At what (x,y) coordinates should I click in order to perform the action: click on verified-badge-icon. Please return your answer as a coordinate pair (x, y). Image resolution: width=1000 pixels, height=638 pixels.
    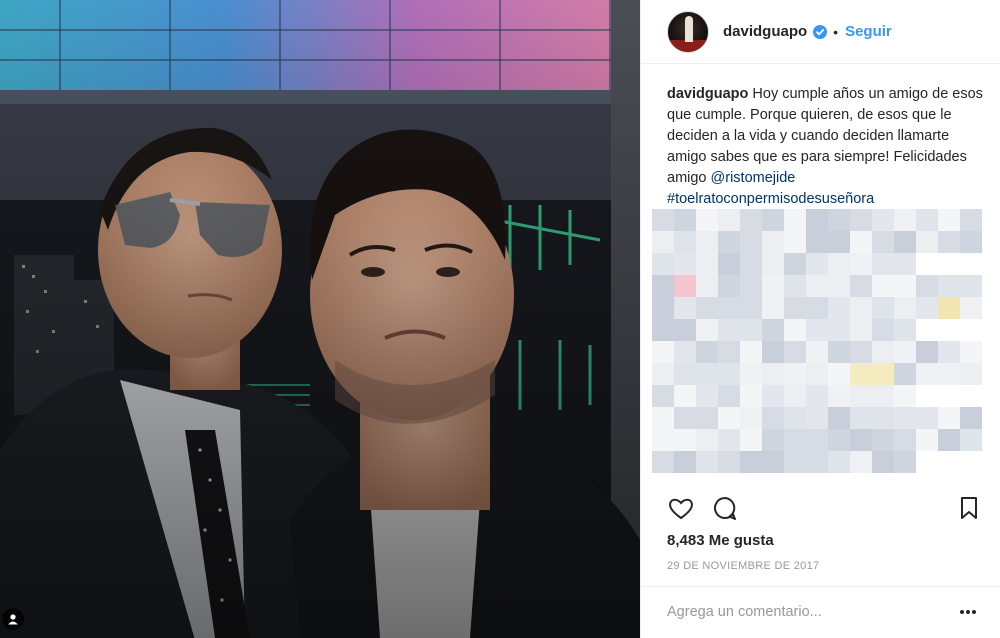
    Looking at the image, I should click on (820, 31).